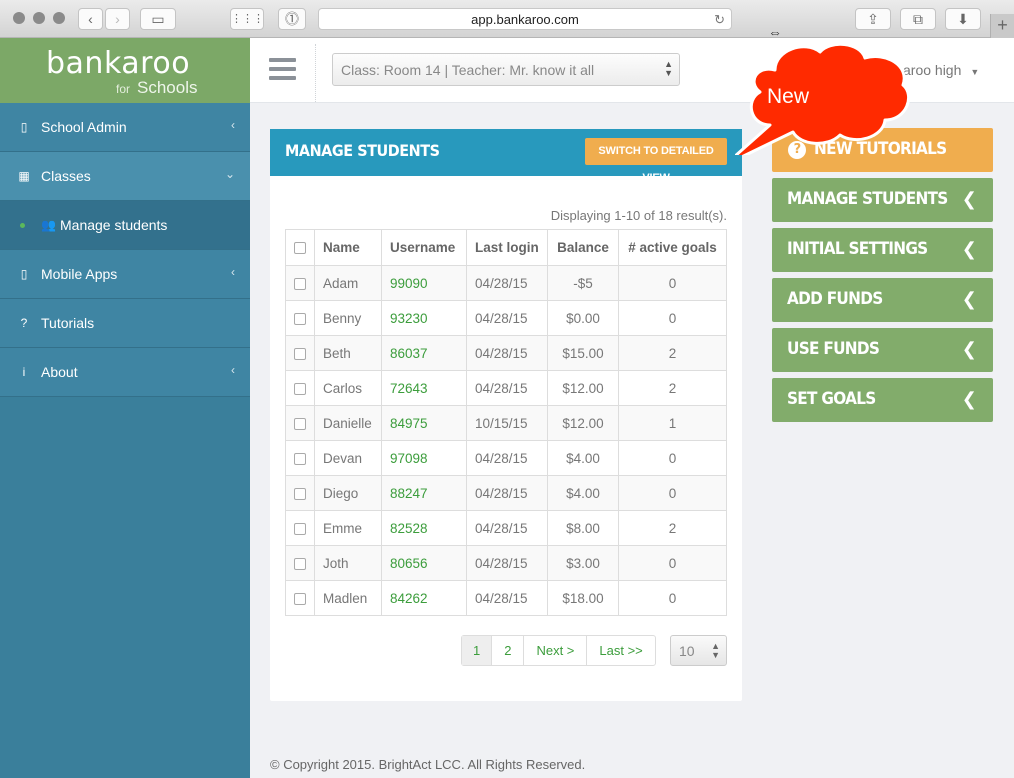 The width and height of the screenshot is (1014, 778). I want to click on switch-detailed-view-button: SWITCH TO DETAILED VIEW, so click(656, 161).